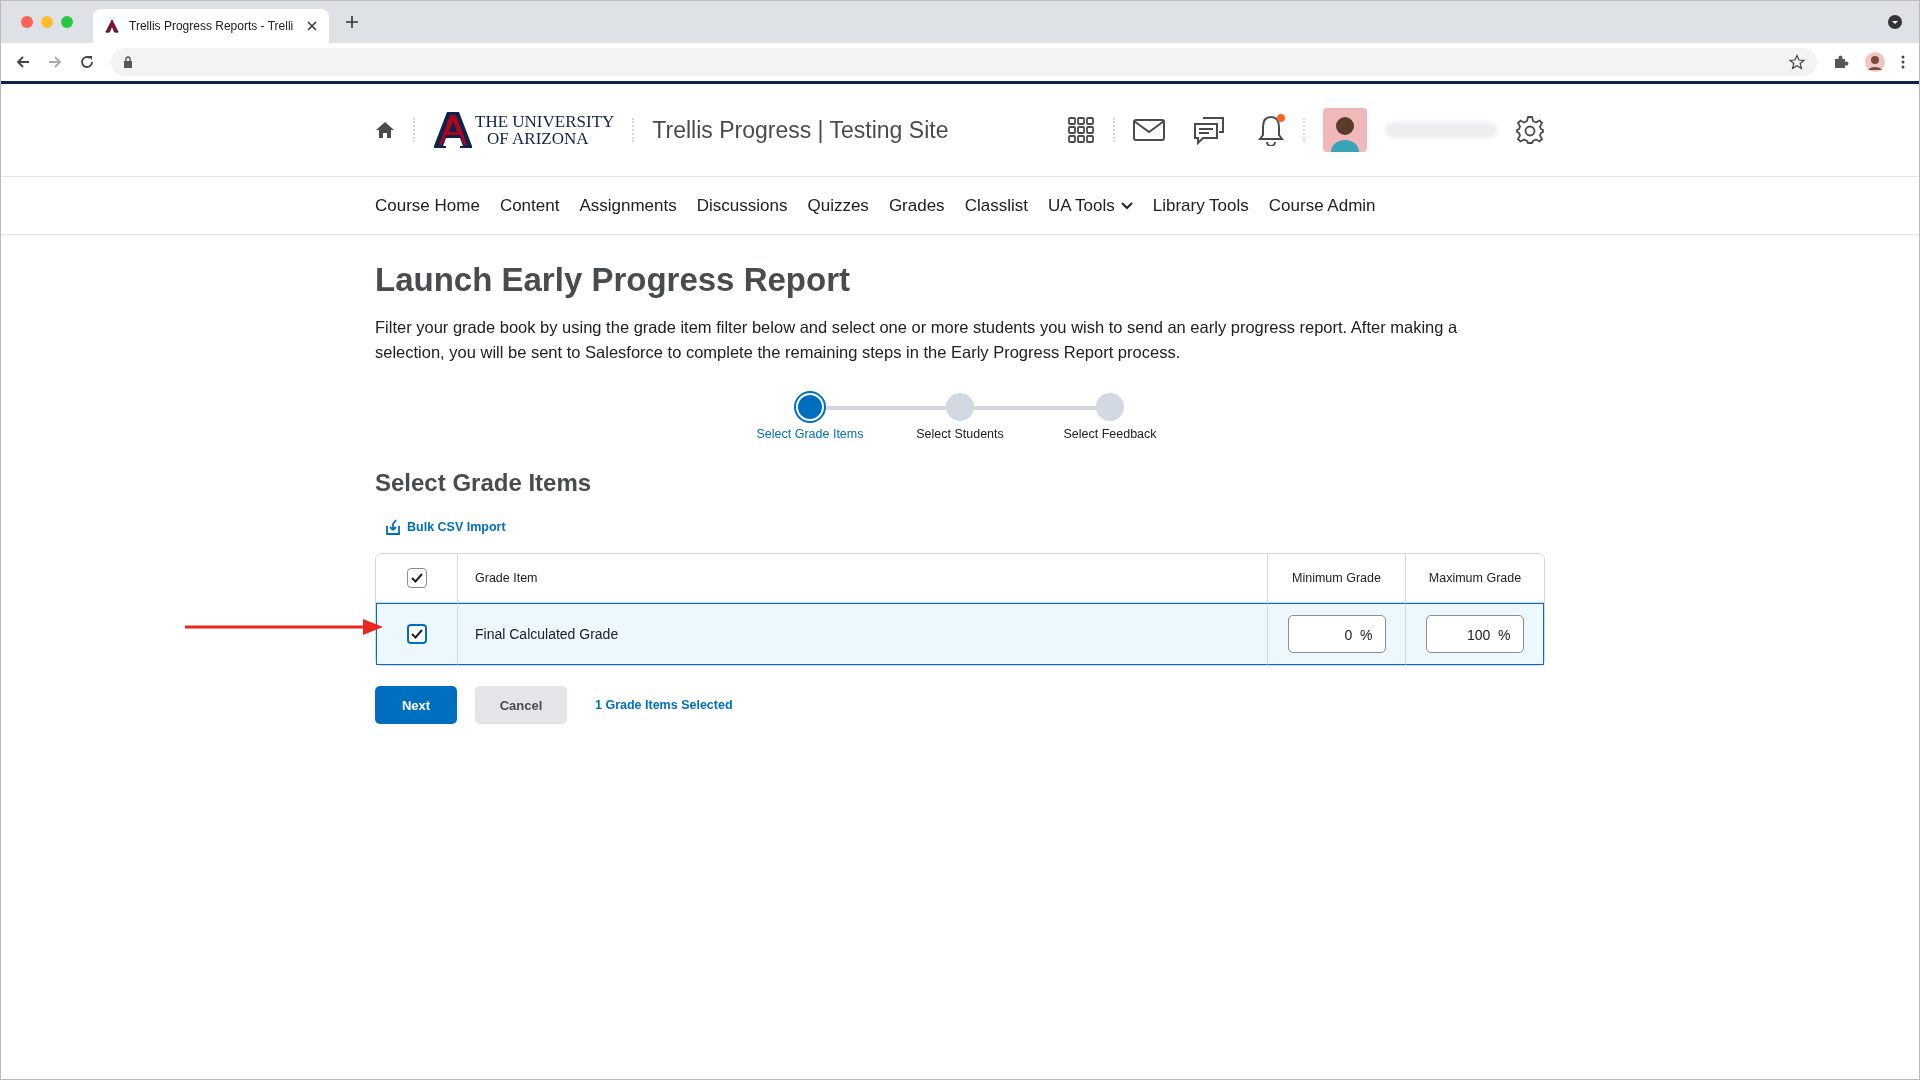 This screenshot has width=1920, height=1080. Describe the element at coordinates (128, 62) in the screenshot. I see `lock-icon` at that location.